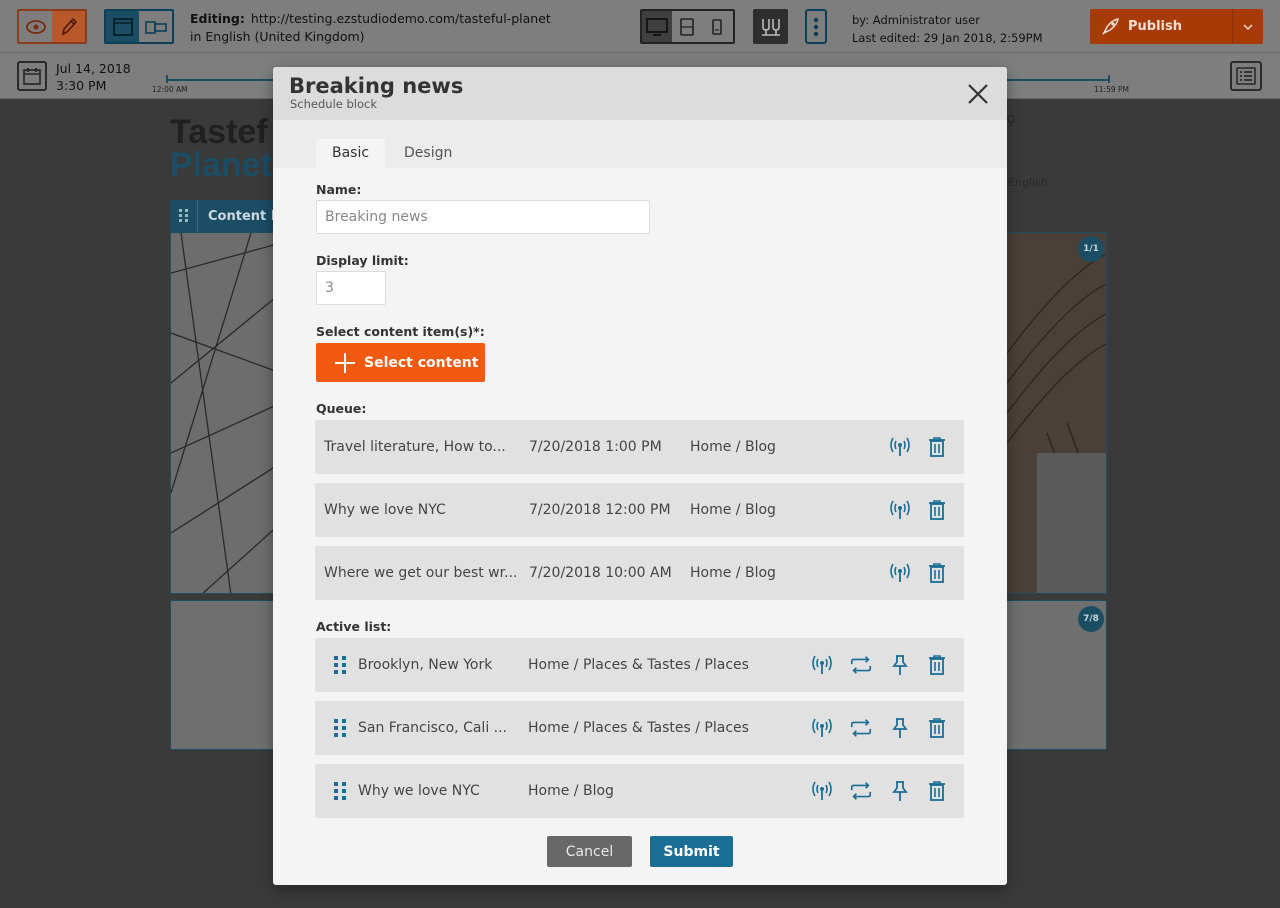 The width and height of the screenshot is (1280, 908). Describe the element at coordinates (733, 447) in the screenshot. I see `queue-item-path: Home / Blog` at that location.